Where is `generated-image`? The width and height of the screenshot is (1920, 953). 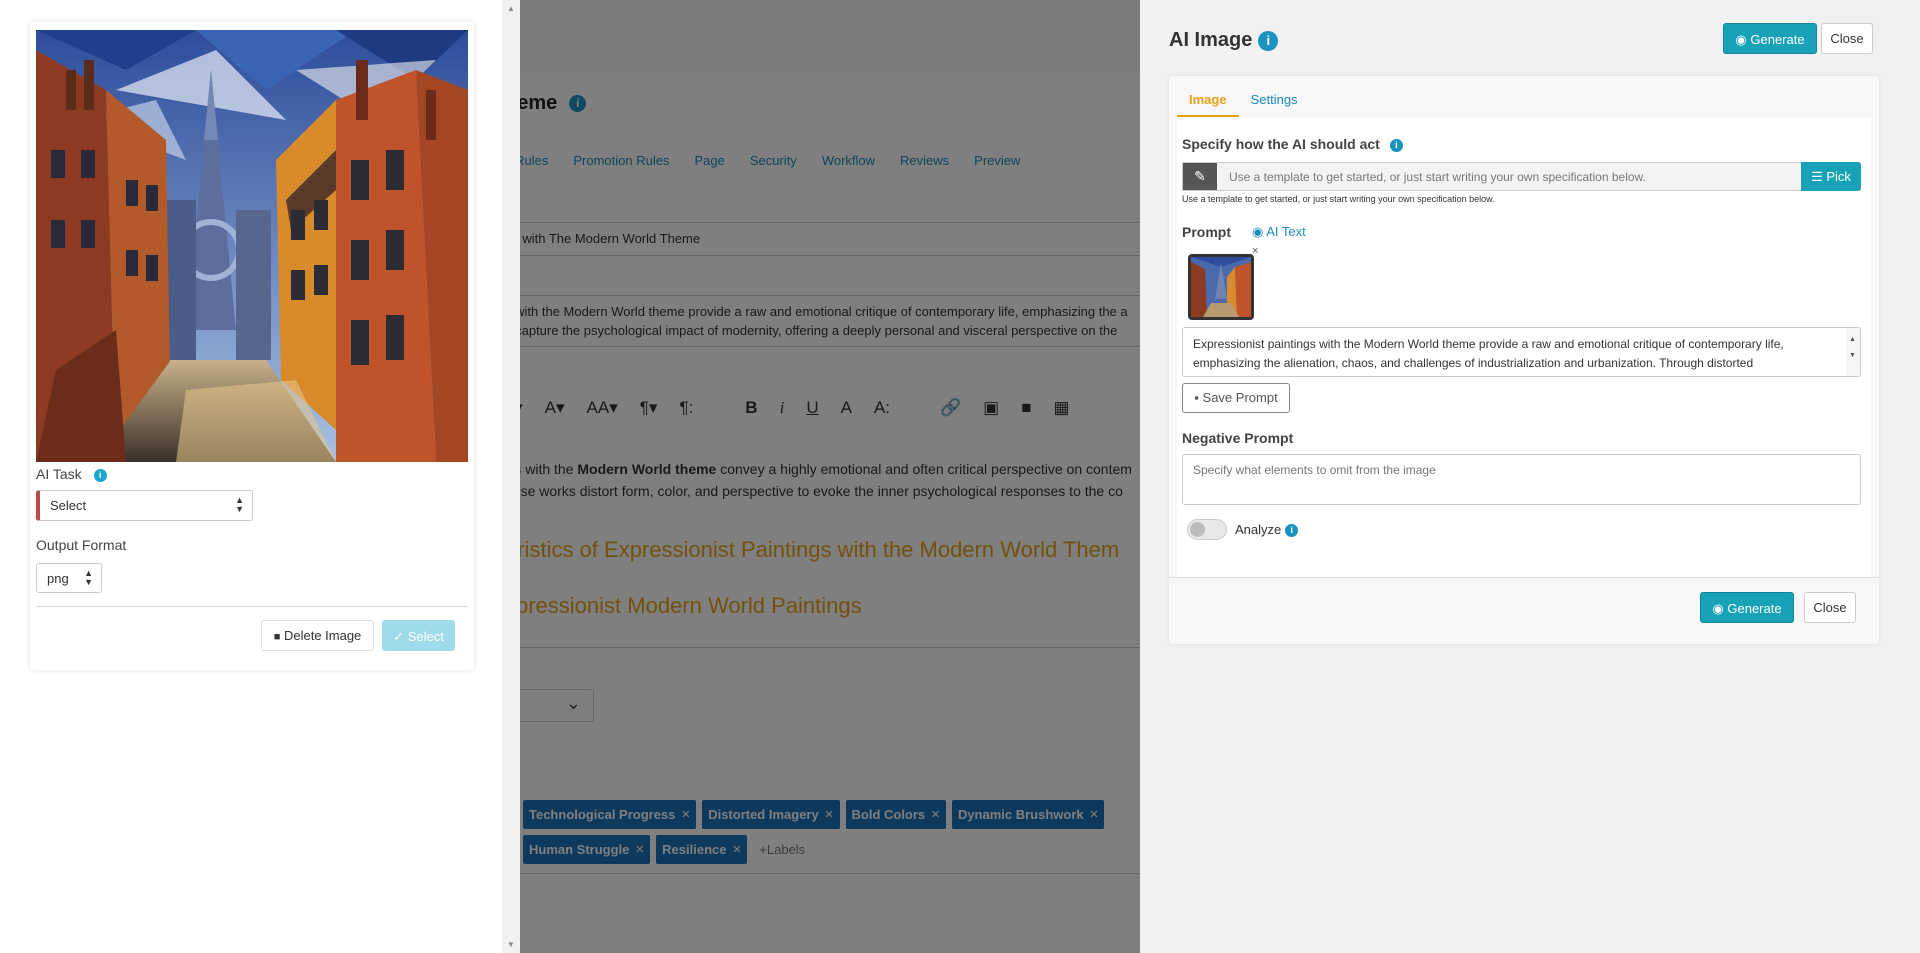 generated-image is located at coordinates (252, 246).